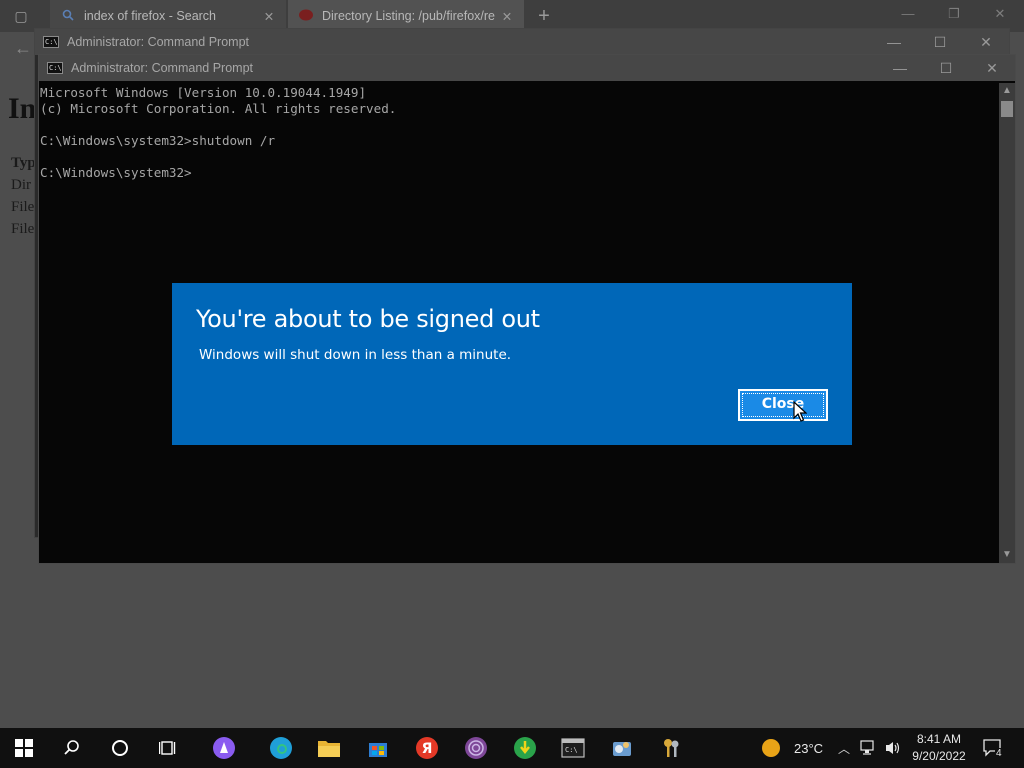 The width and height of the screenshot is (1024, 768). I want to click on close-button: Close, so click(783, 405).